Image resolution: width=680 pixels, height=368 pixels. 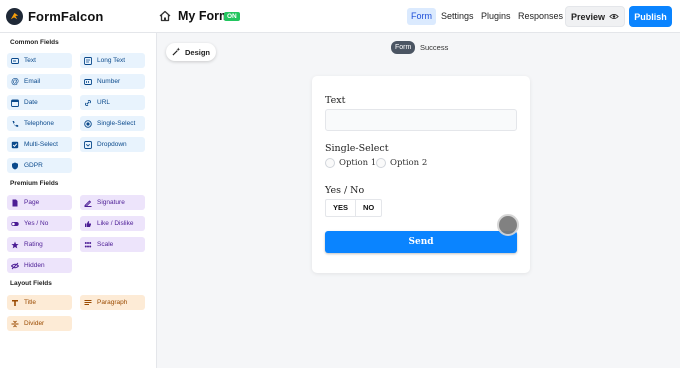 I want to click on star-icon, so click(x=15, y=245).